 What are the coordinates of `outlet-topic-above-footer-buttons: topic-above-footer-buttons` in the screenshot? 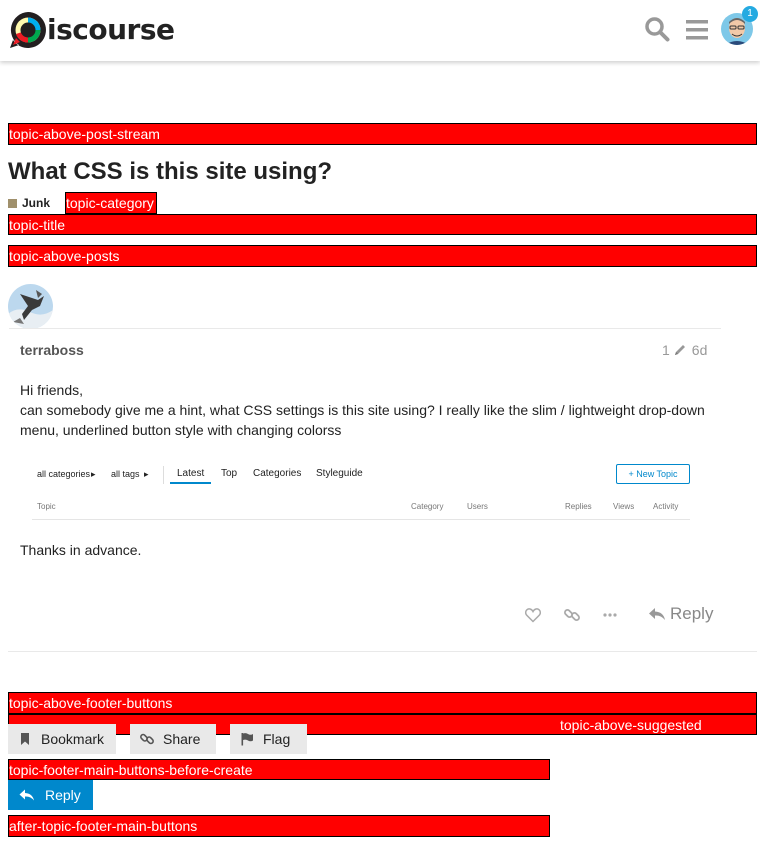 It's located at (382, 703).